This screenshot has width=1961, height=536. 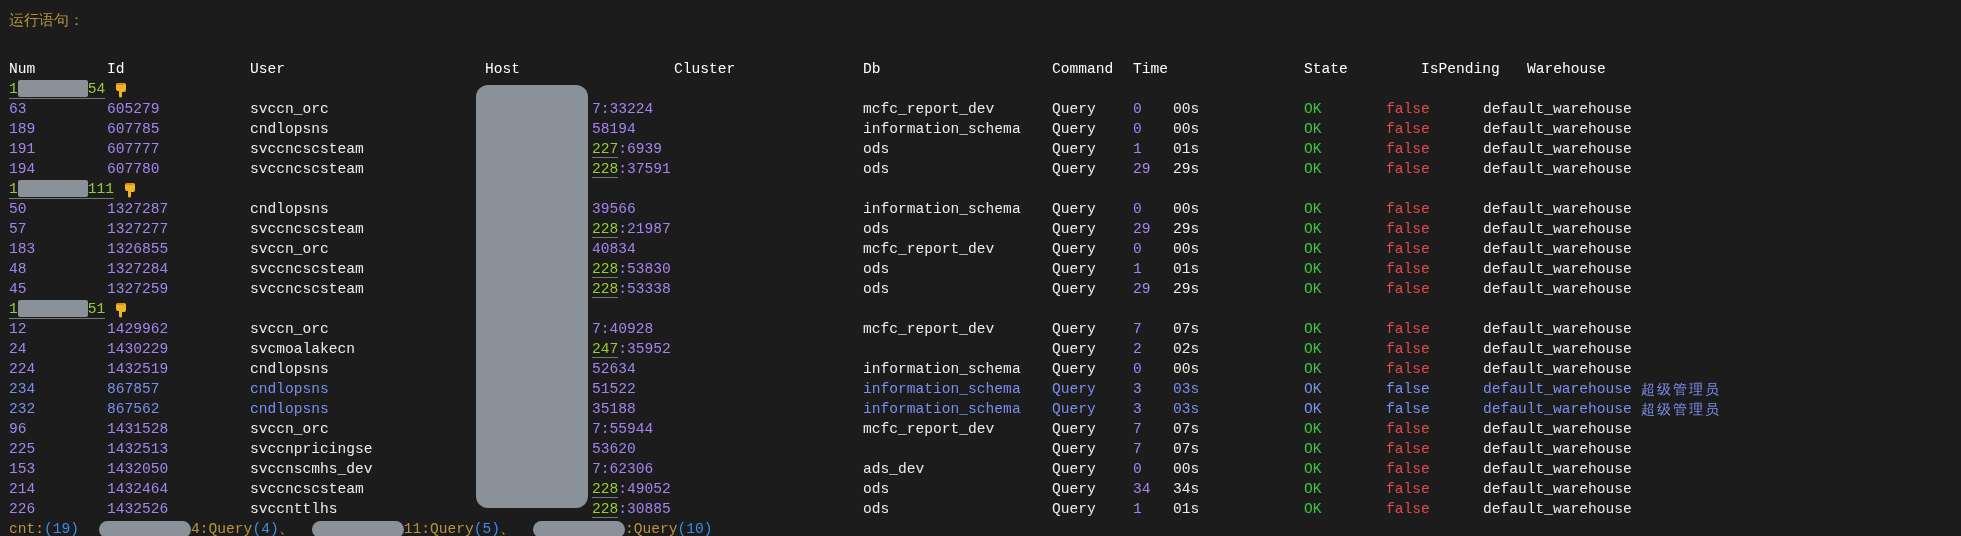 I want to click on table-cell: 39566, so click(x=614, y=209).